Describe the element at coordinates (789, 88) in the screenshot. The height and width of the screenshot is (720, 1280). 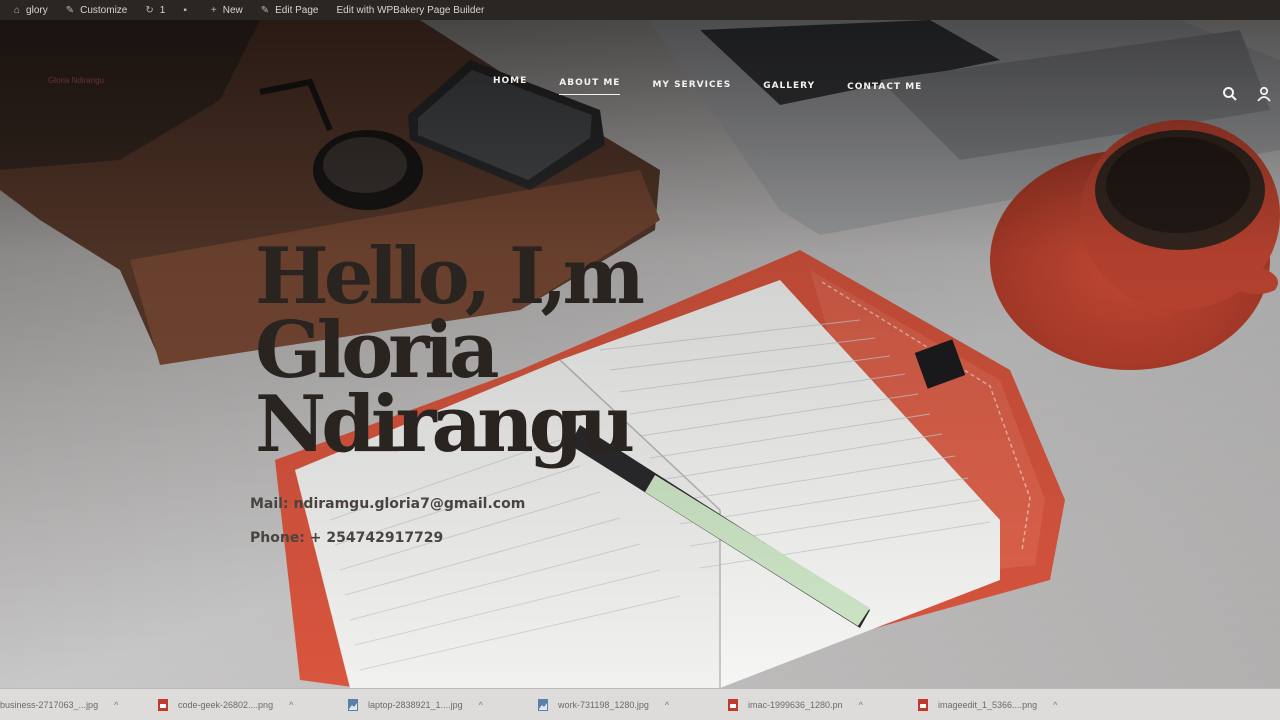
I see `nav-item-gallery: GALLERY` at that location.